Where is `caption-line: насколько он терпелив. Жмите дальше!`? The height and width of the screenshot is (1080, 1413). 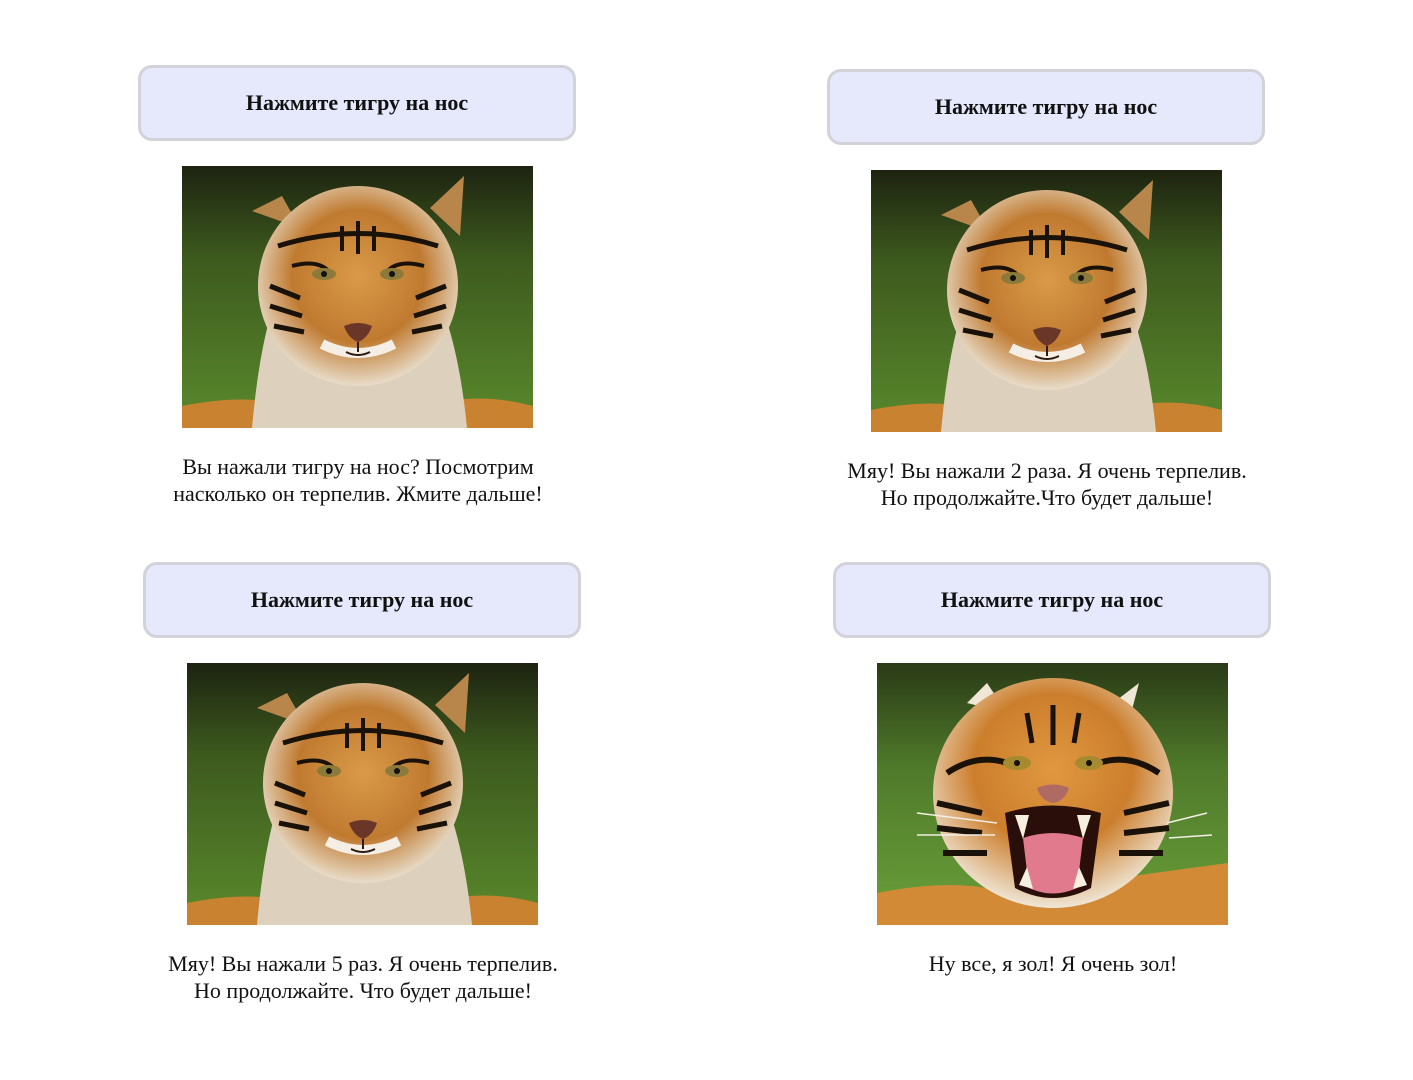
caption-line: насколько он терпелив. Жмите дальше! is located at coordinates (358, 493).